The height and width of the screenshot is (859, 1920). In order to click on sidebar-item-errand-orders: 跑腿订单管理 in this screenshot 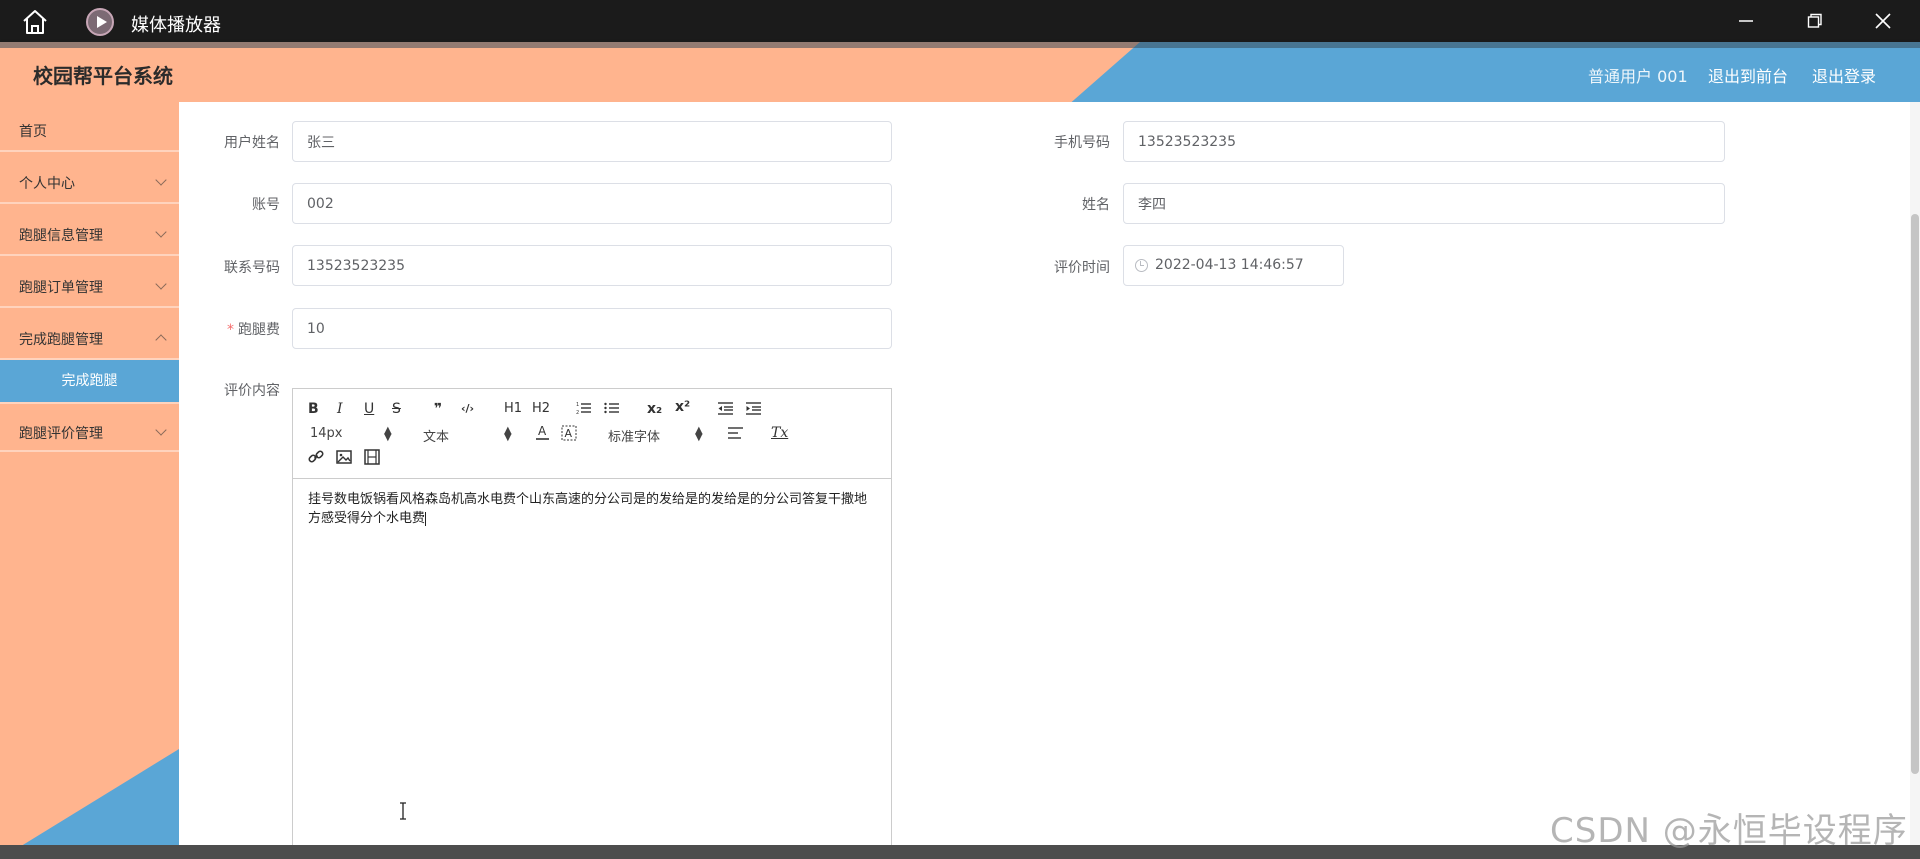, I will do `click(89, 283)`.